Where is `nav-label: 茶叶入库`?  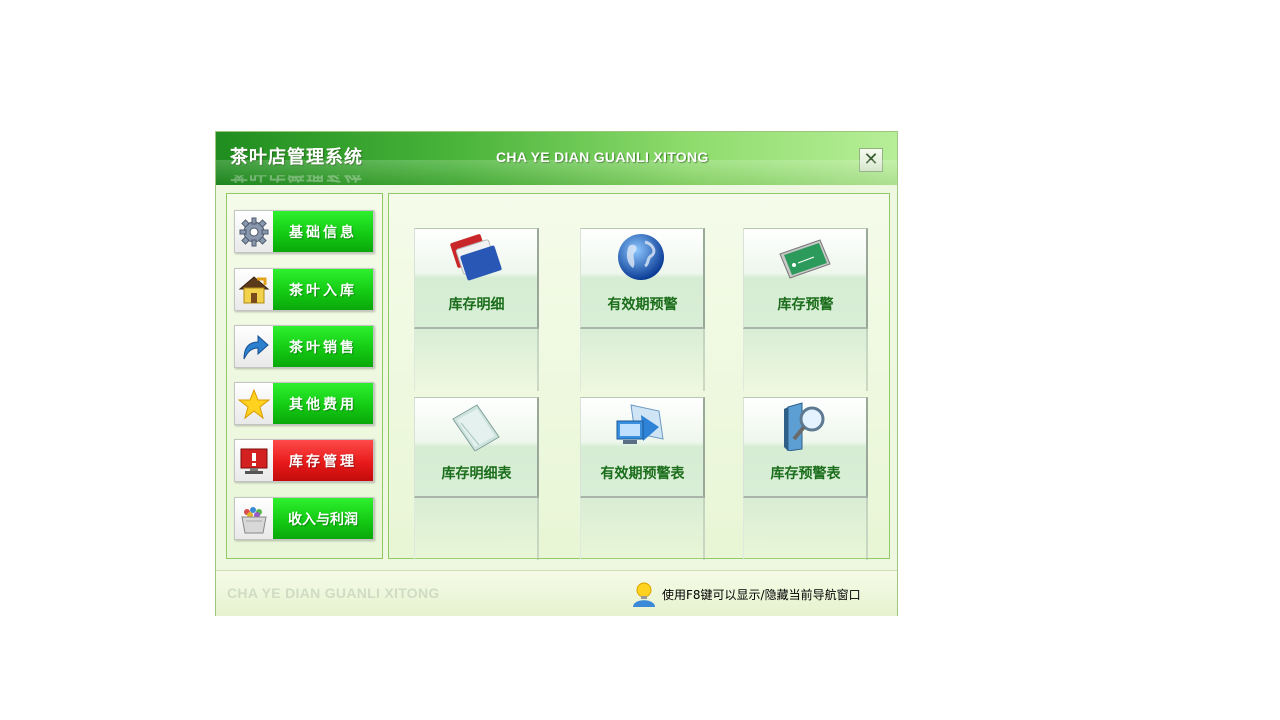 nav-label: 茶叶入库 is located at coordinates (323, 289).